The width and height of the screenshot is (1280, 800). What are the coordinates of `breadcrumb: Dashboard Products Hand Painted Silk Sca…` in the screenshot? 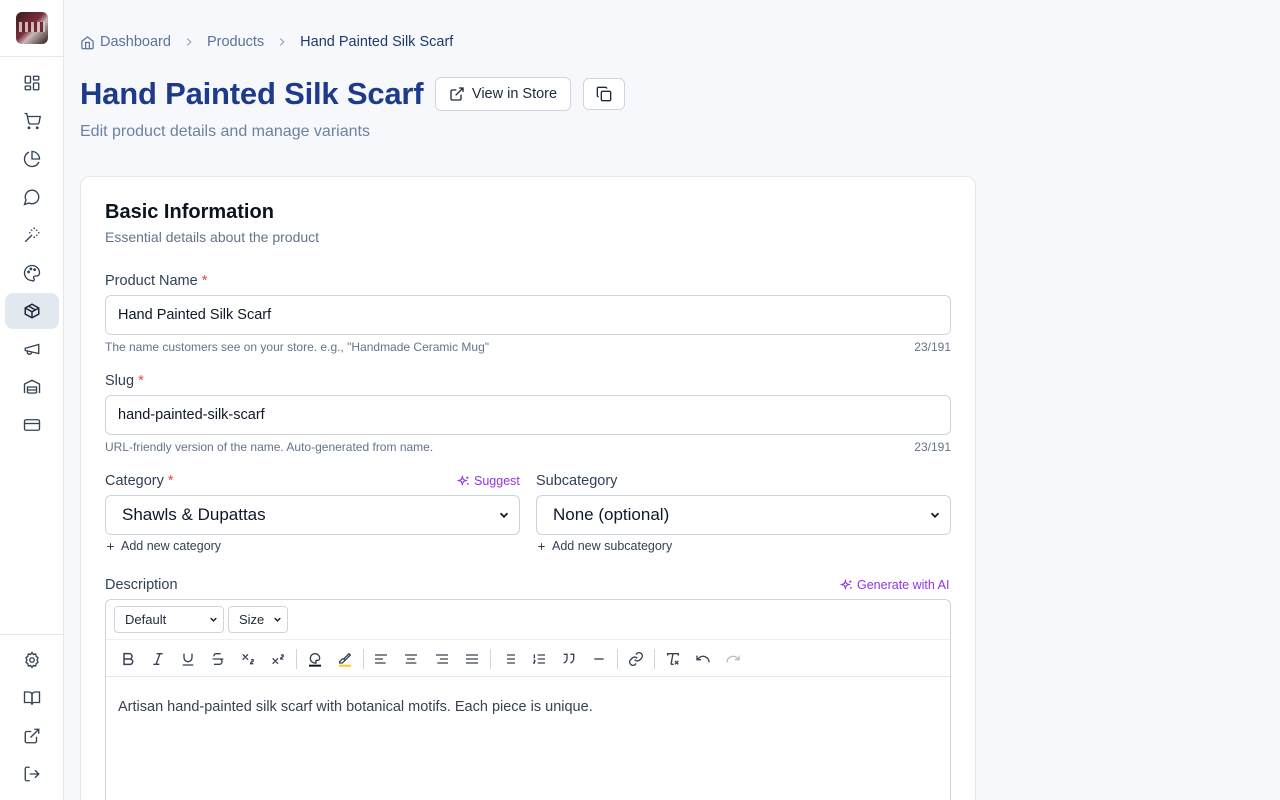 It's located at (266, 42).